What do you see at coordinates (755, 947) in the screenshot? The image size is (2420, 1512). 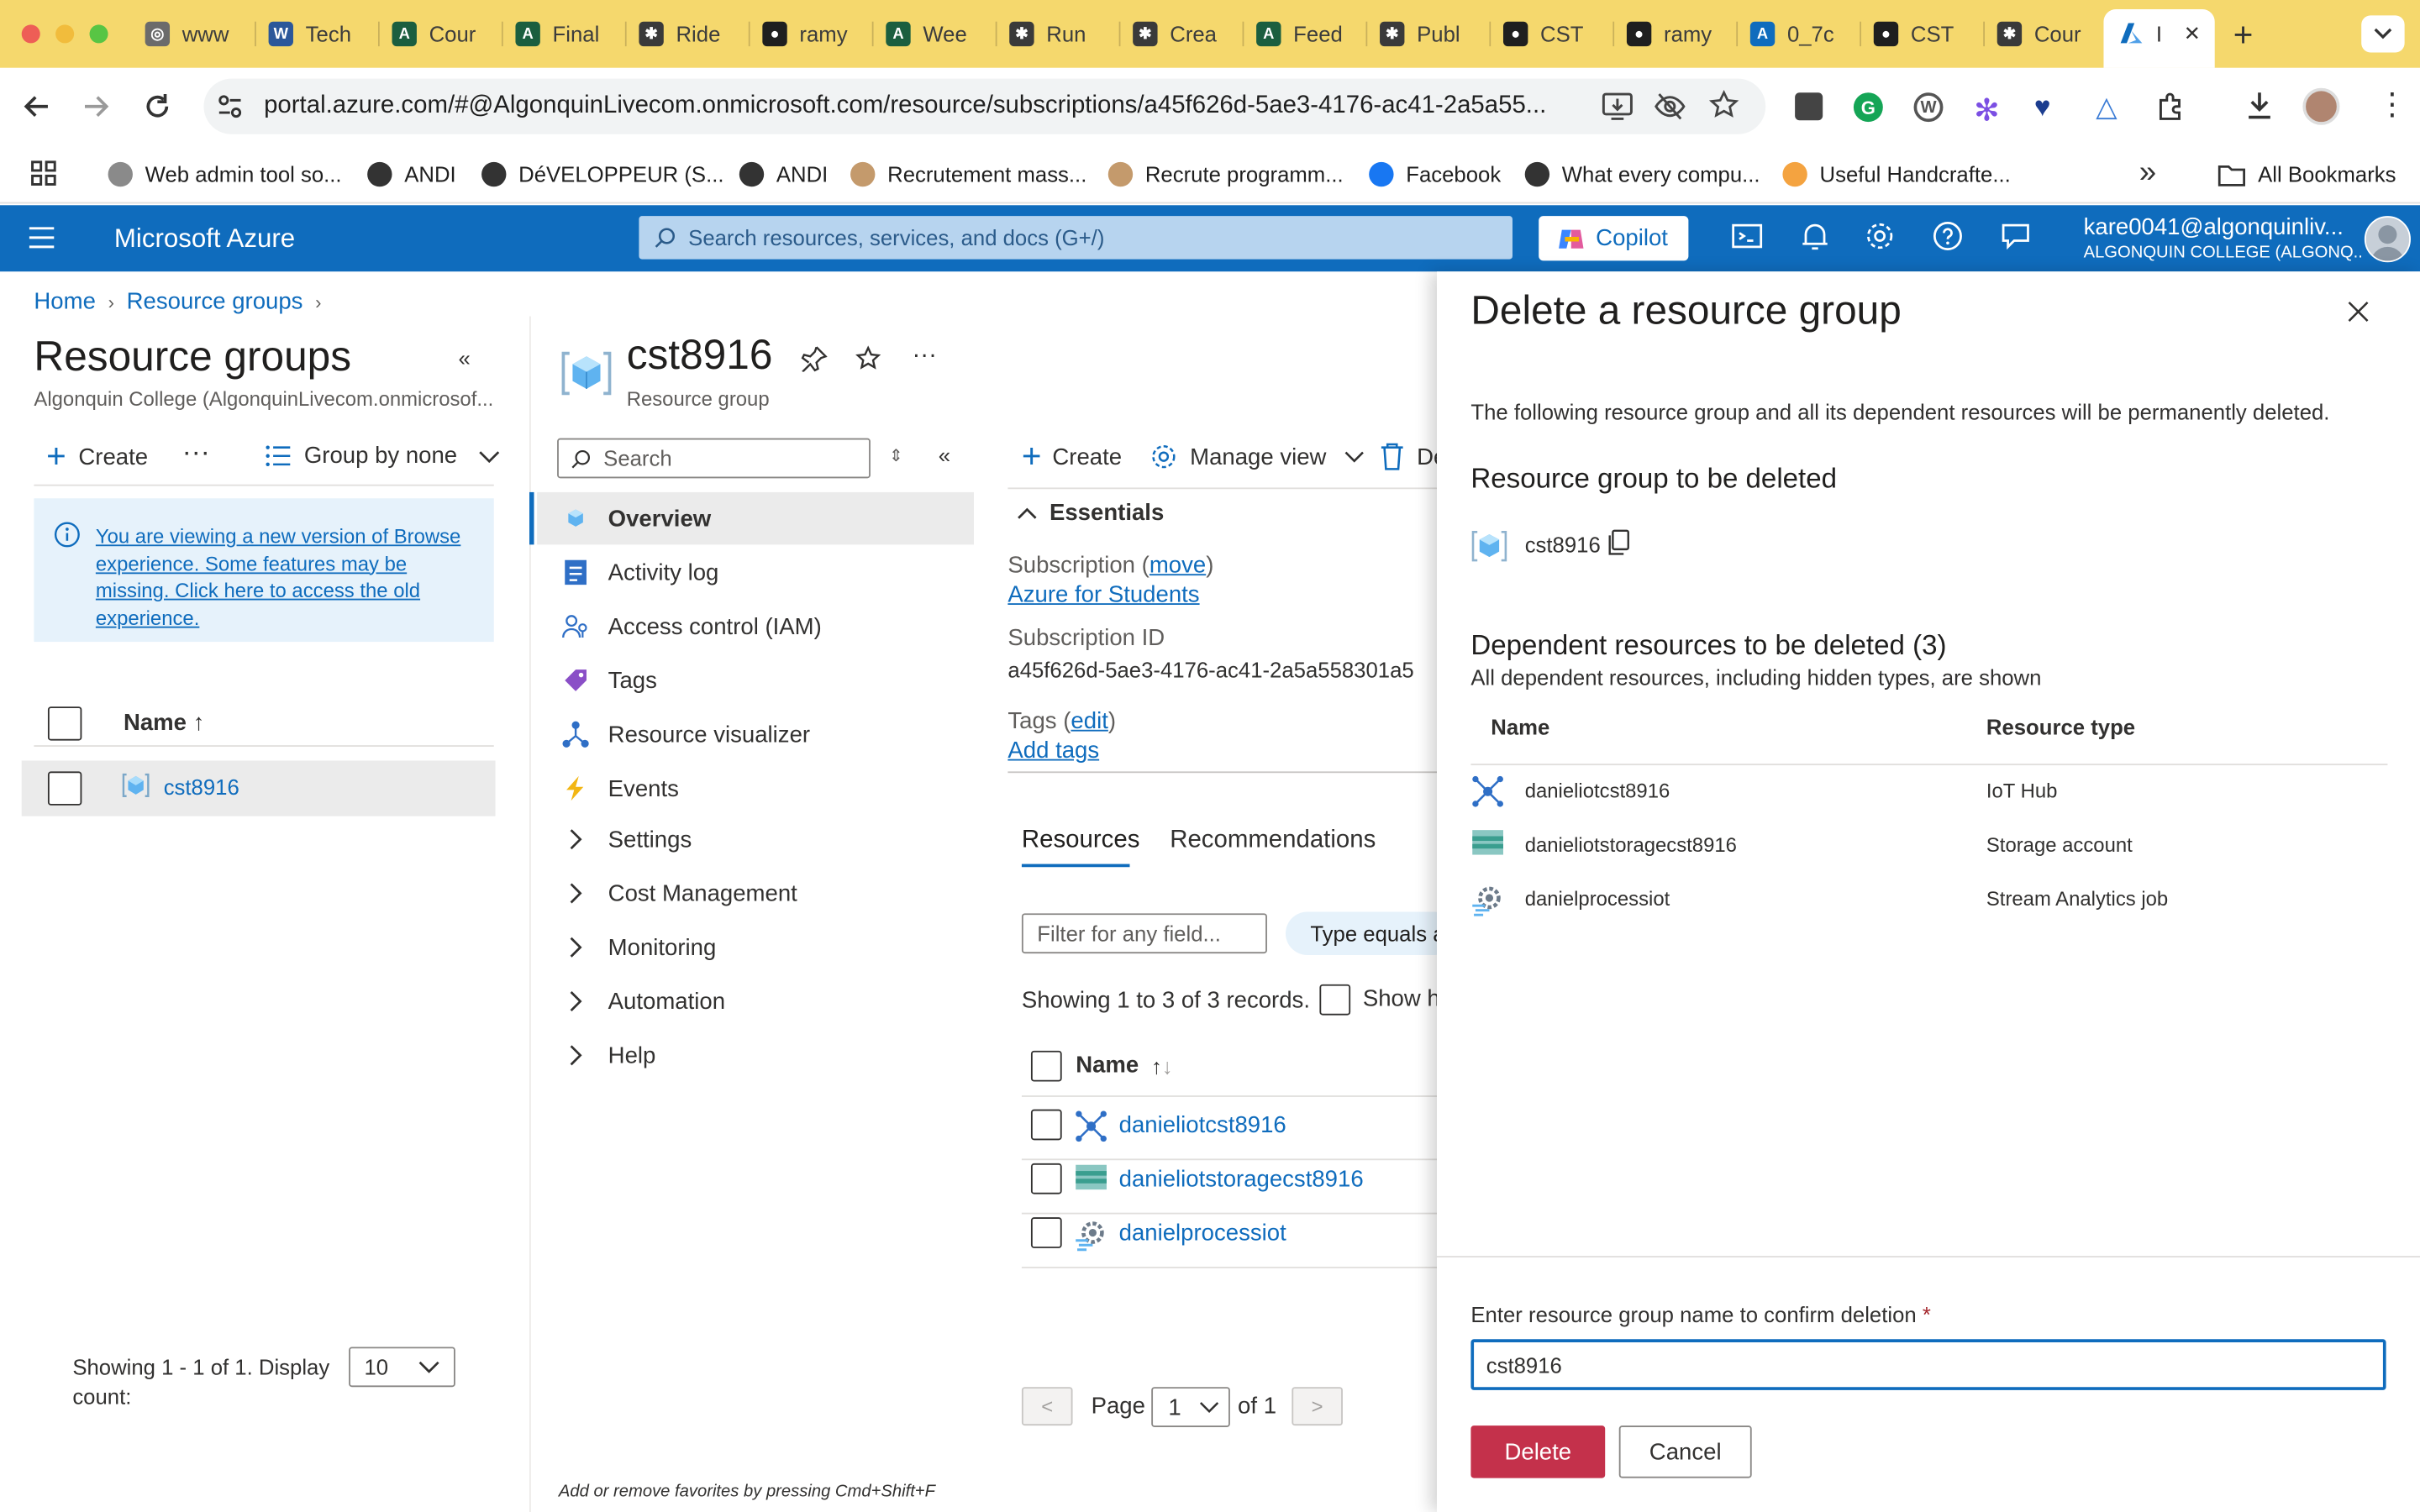 I see `menu-item-monitoring: Monitoring` at bounding box center [755, 947].